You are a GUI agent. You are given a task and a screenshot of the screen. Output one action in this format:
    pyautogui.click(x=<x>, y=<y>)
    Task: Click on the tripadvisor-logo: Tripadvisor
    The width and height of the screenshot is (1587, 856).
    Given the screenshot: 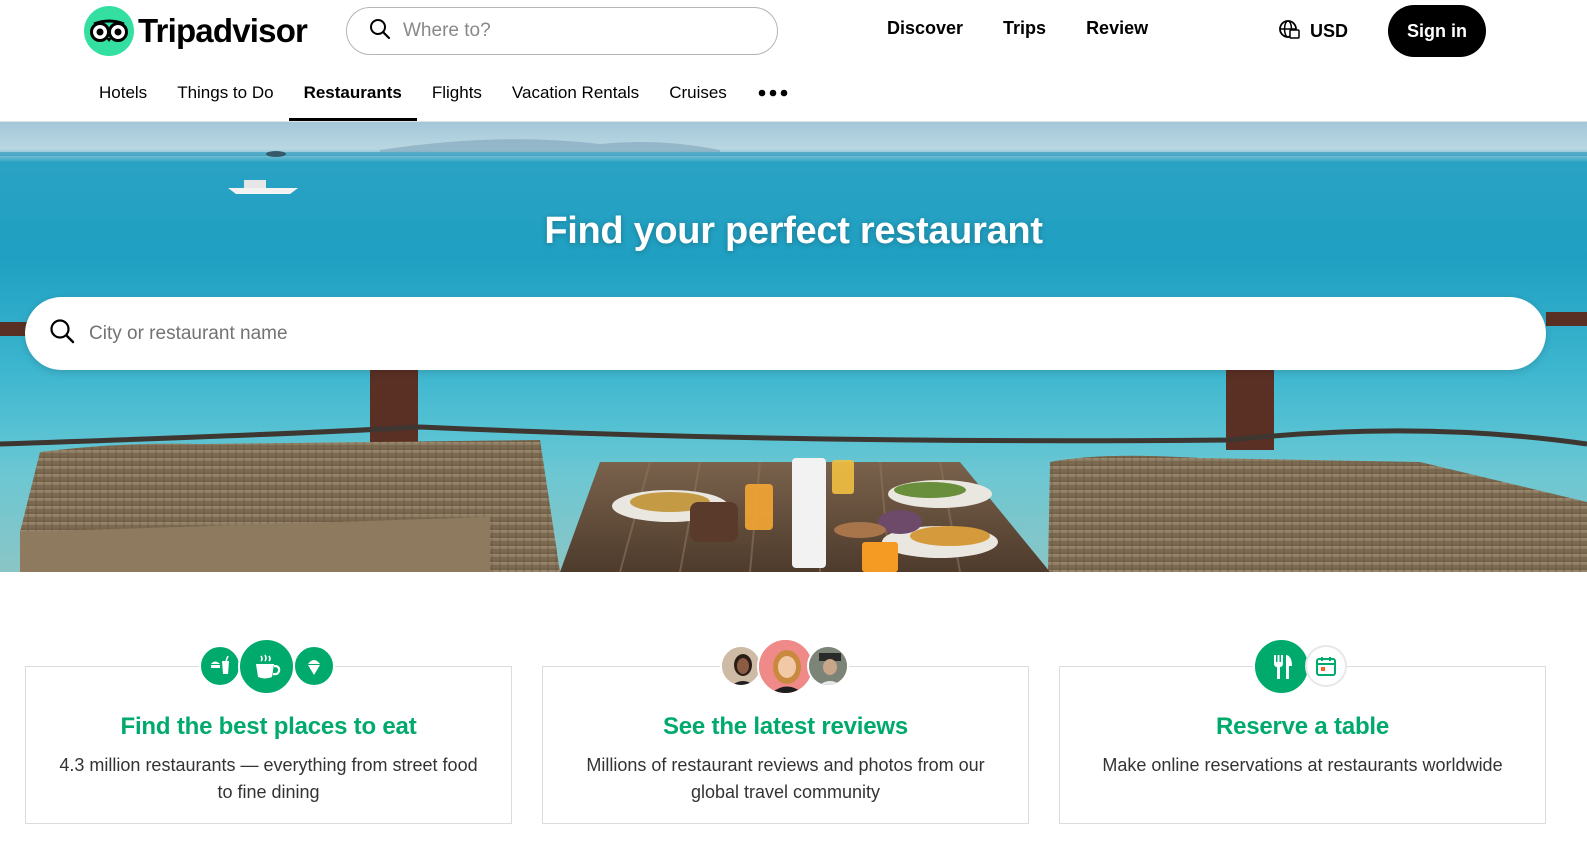 What is the action you would take?
    pyautogui.click(x=196, y=31)
    